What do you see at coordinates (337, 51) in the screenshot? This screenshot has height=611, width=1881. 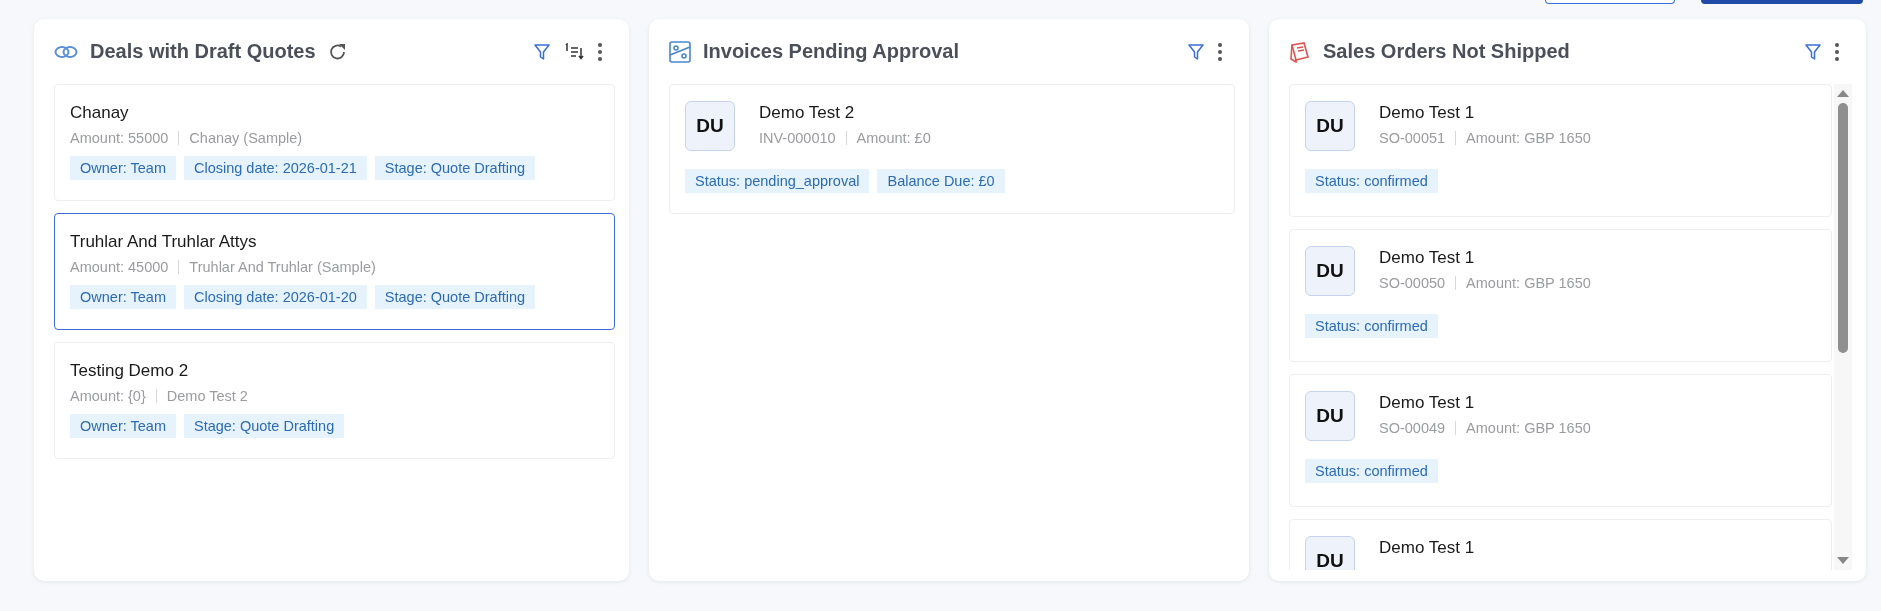 I see `refresh-icon` at bounding box center [337, 51].